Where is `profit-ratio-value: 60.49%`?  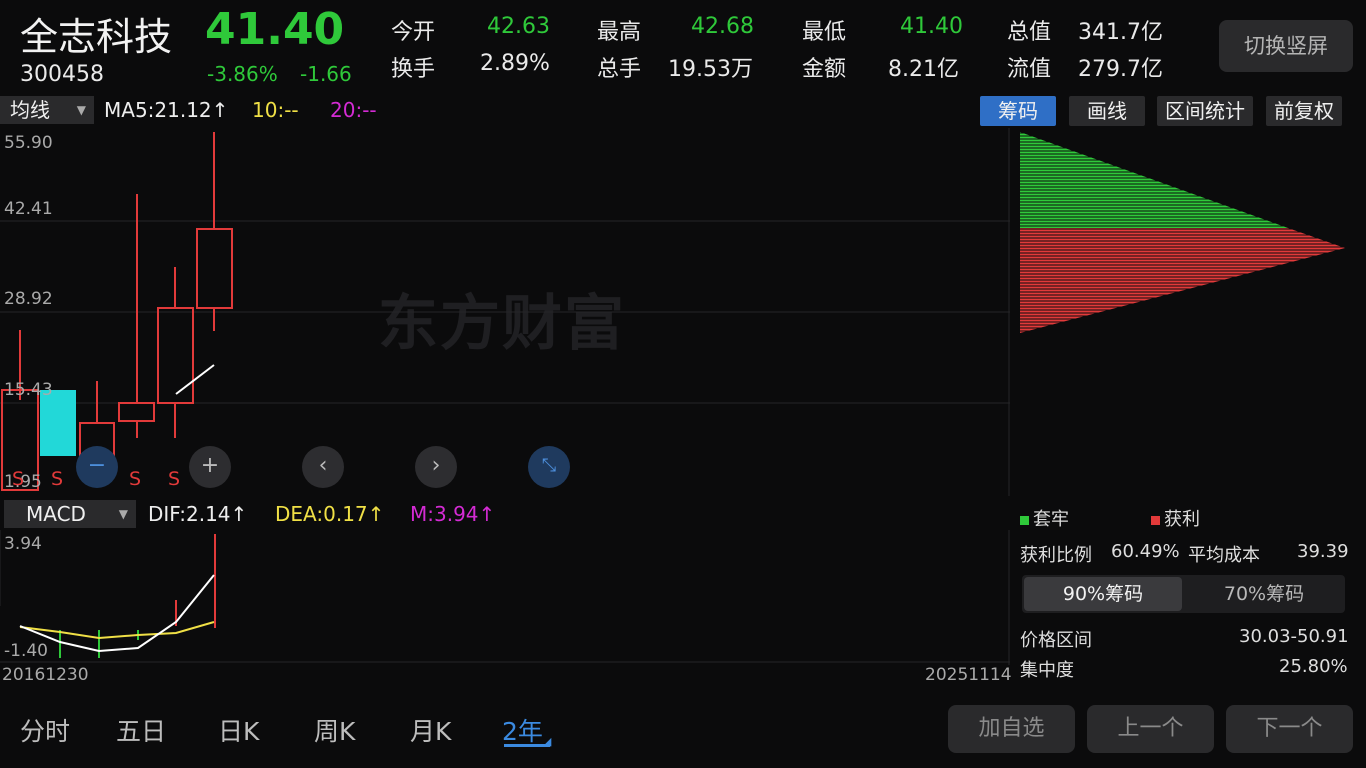
profit-ratio-value: 60.49% is located at coordinates (1145, 551).